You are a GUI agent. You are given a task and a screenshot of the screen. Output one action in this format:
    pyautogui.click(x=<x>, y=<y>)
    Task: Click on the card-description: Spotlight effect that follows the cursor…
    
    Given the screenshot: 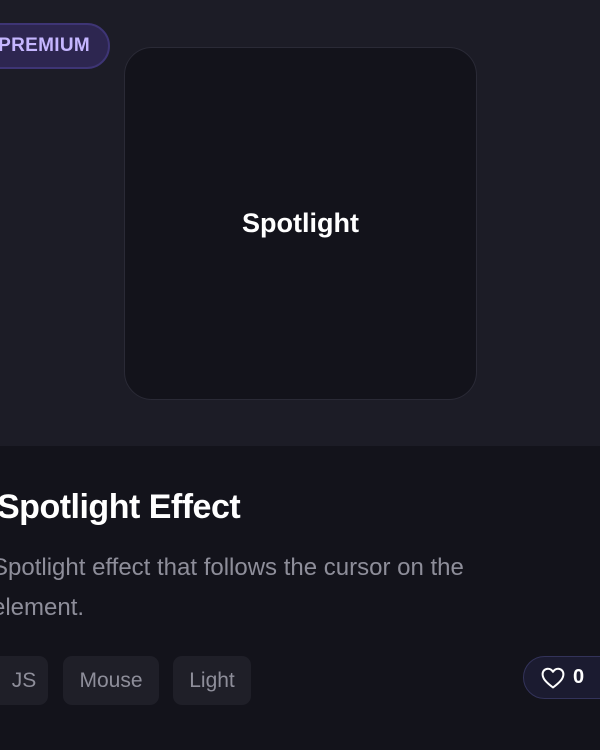 What is the action you would take?
    pyautogui.click(x=232, y=587)
    